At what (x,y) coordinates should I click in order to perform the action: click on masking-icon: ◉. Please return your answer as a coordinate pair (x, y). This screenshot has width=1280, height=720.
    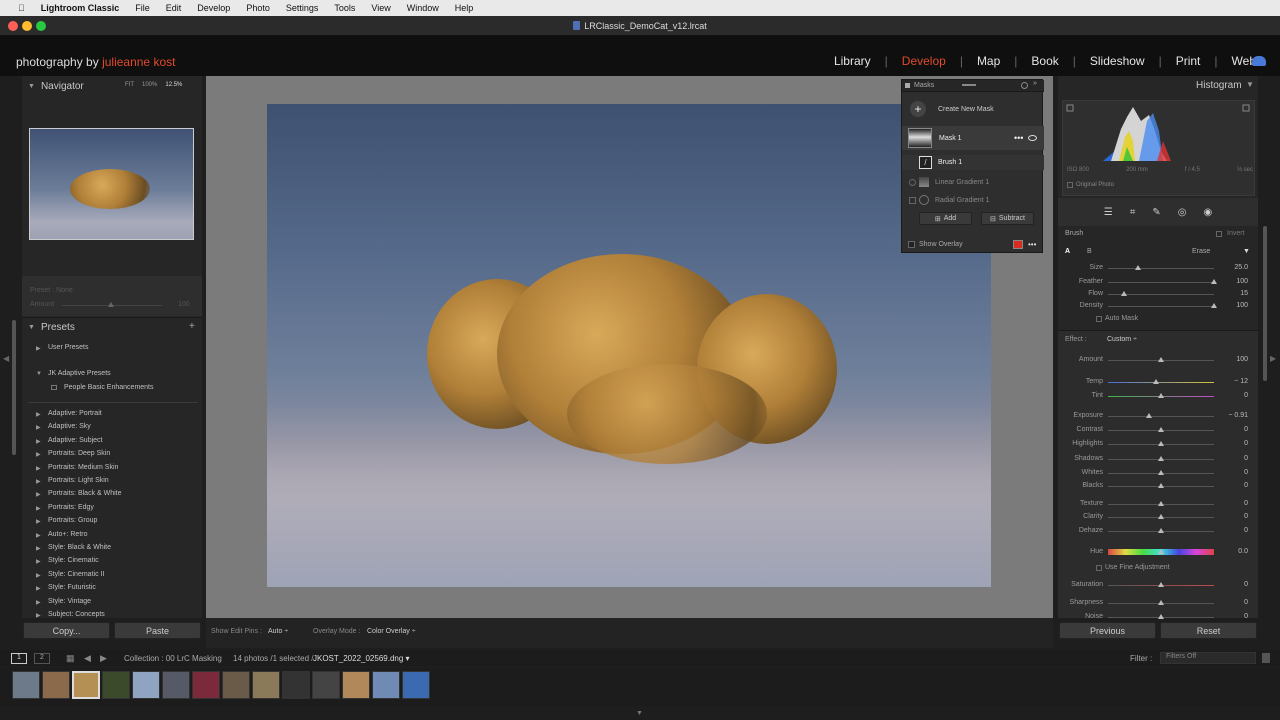
    Looking at the image, I should click on (1208, 212).